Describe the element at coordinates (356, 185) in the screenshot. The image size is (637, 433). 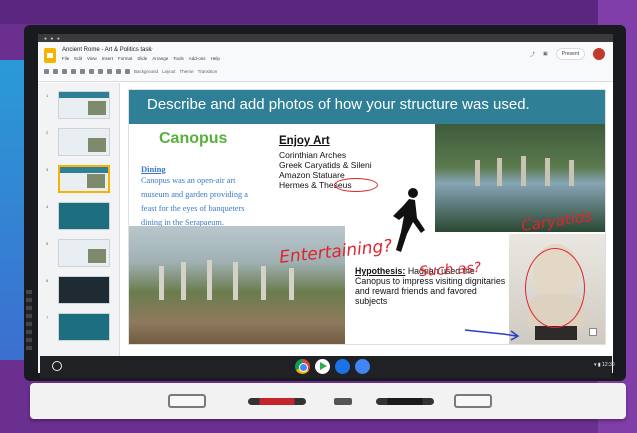
I see `ink-circle-theseus` at that location.